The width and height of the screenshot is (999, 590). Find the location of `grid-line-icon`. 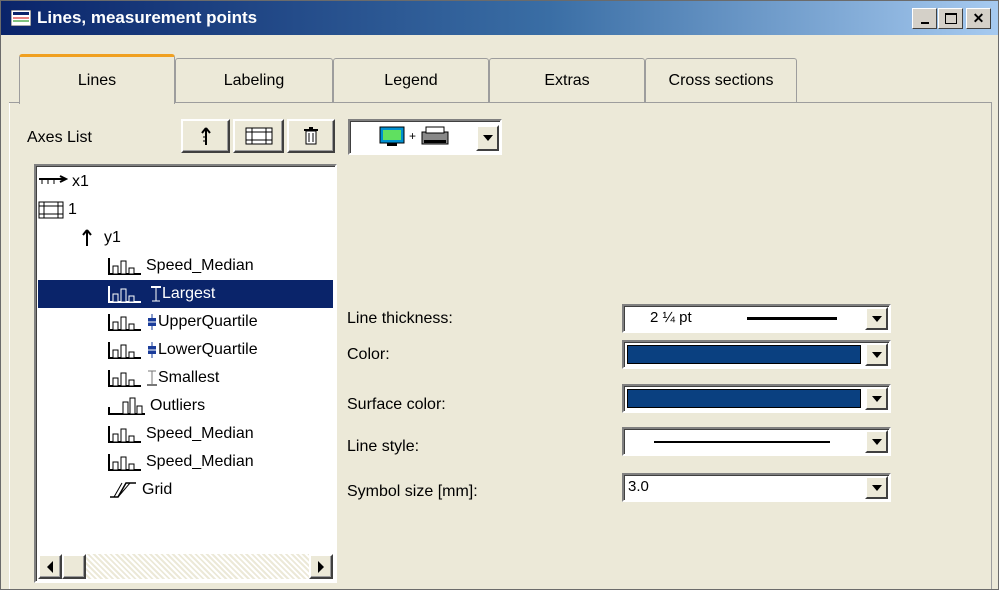

grid-line-icon is located at coordinates (123, 490).